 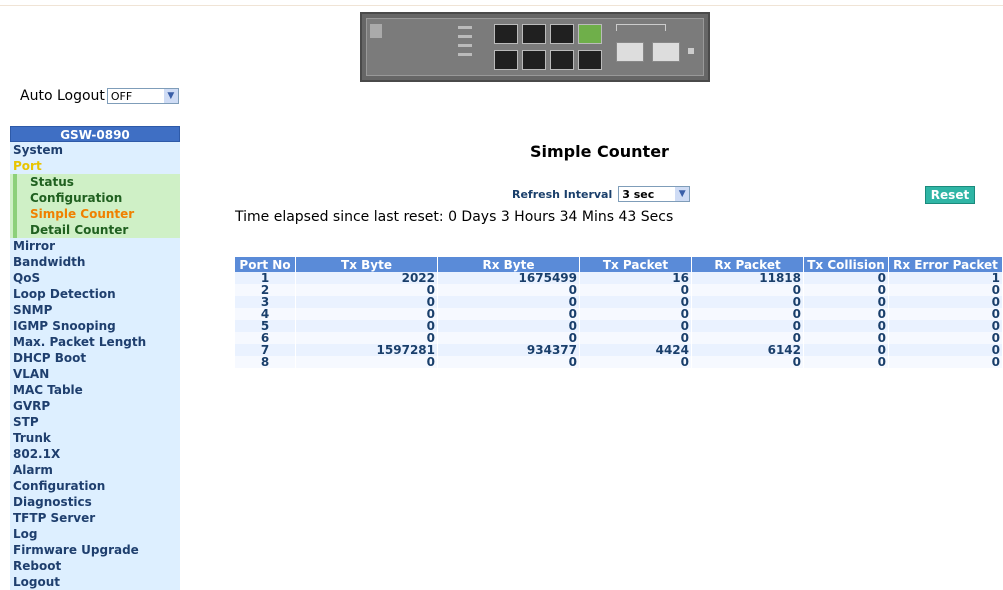 What do you see at coordinates (95, 182) in the screenshot?
I see `sidebar-subitem-status: Status` at bounding box center [95, 182].